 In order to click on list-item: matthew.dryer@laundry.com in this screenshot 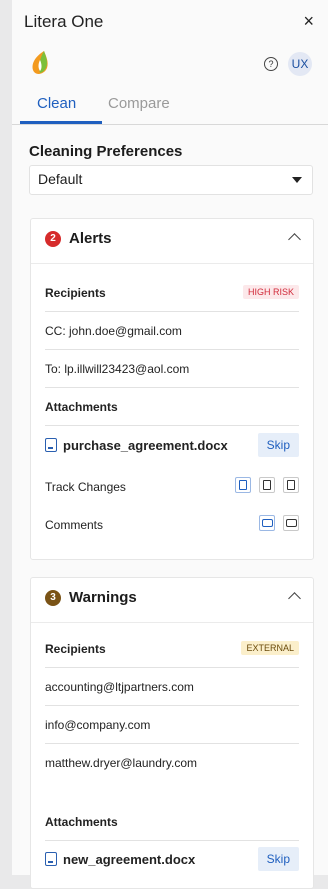, I will do `click(172, 762)`.